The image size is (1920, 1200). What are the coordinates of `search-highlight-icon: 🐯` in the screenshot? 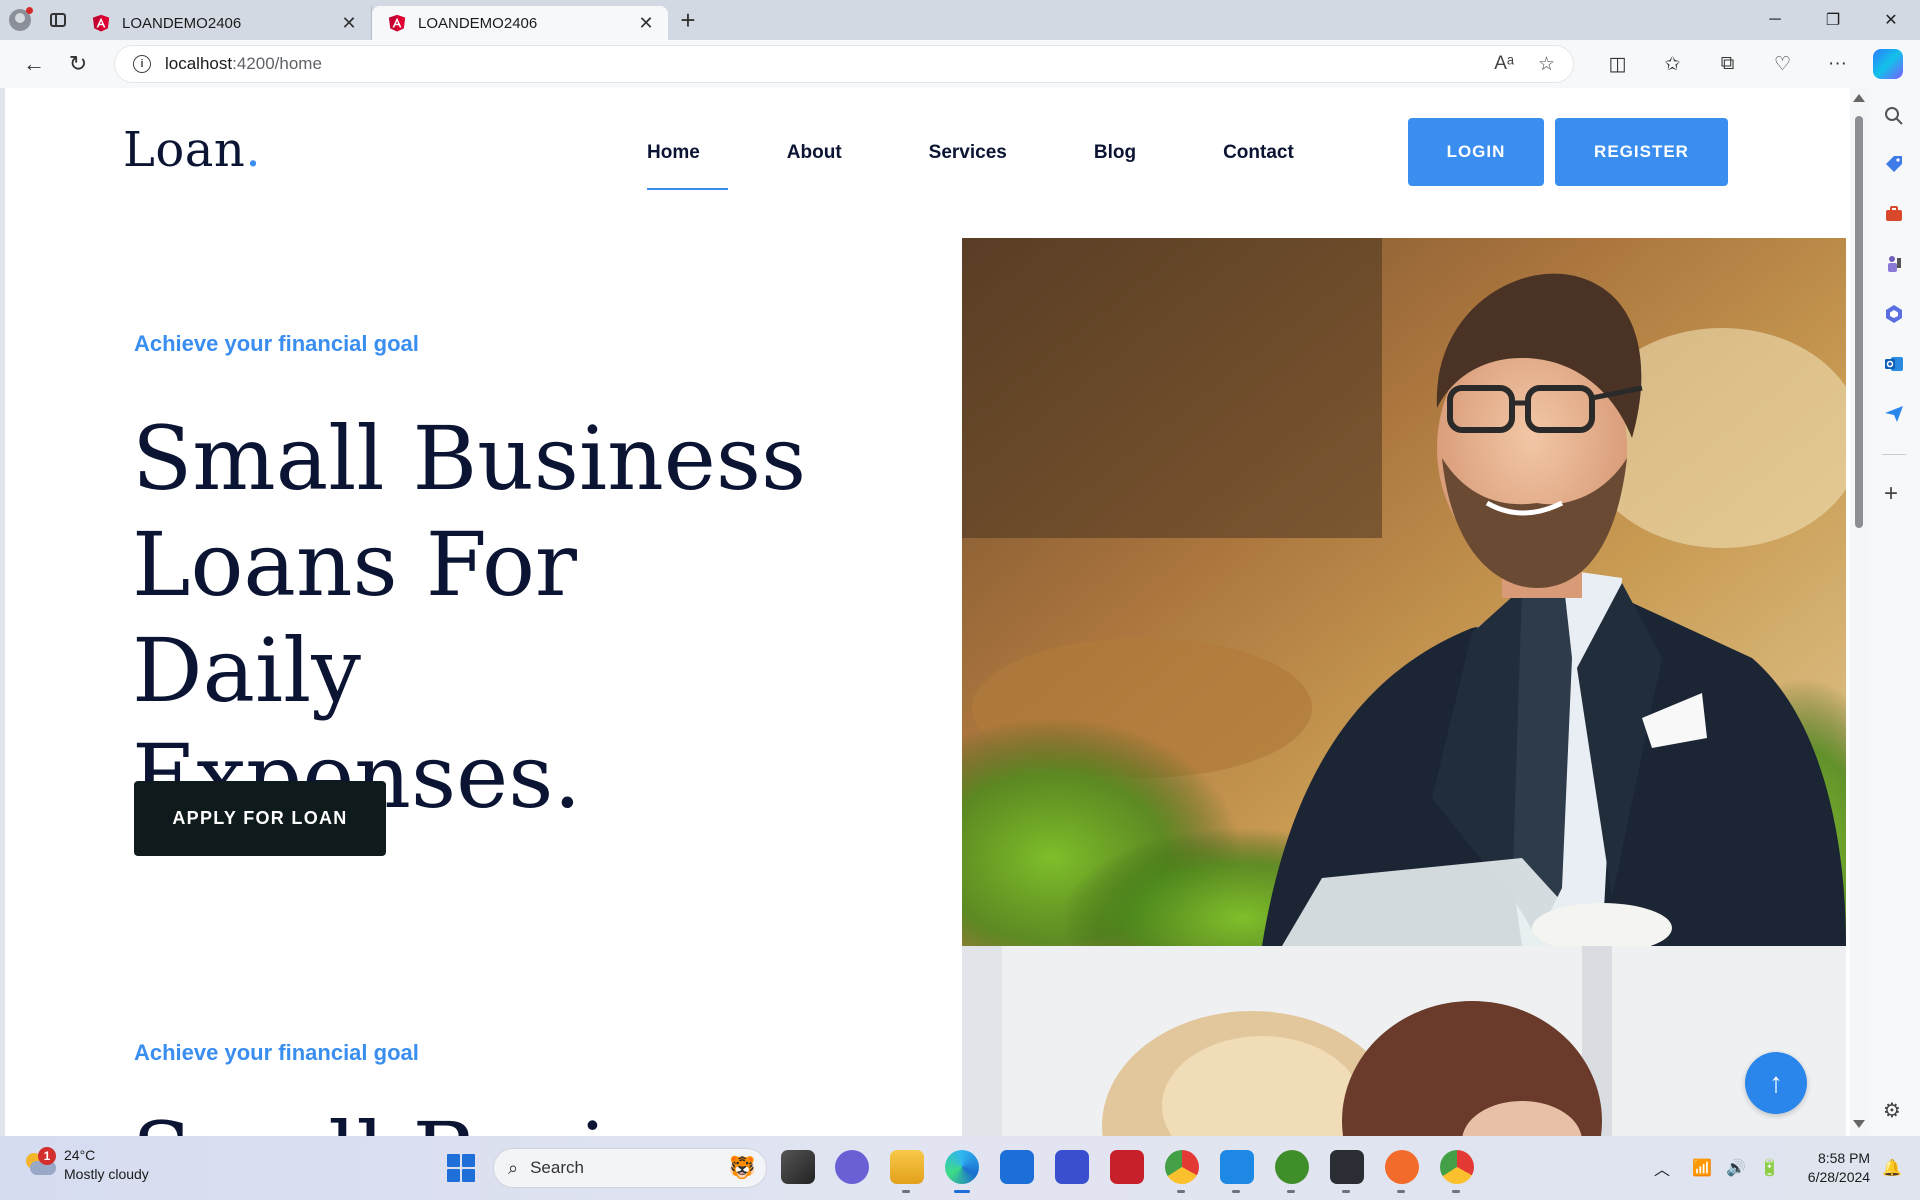 It's located at (742, 1167).